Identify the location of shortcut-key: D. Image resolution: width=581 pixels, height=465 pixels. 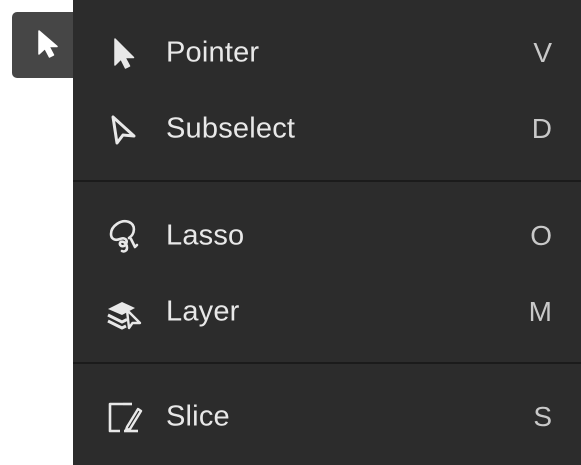
(541, 128).